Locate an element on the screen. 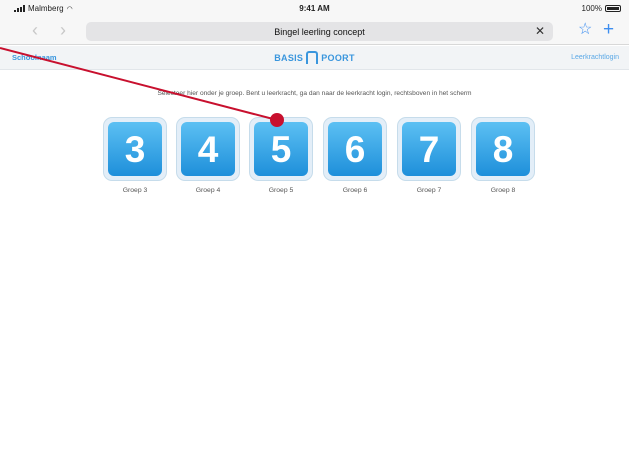  group-3: 3 Groep 3 is located at coordinates (135, 155).